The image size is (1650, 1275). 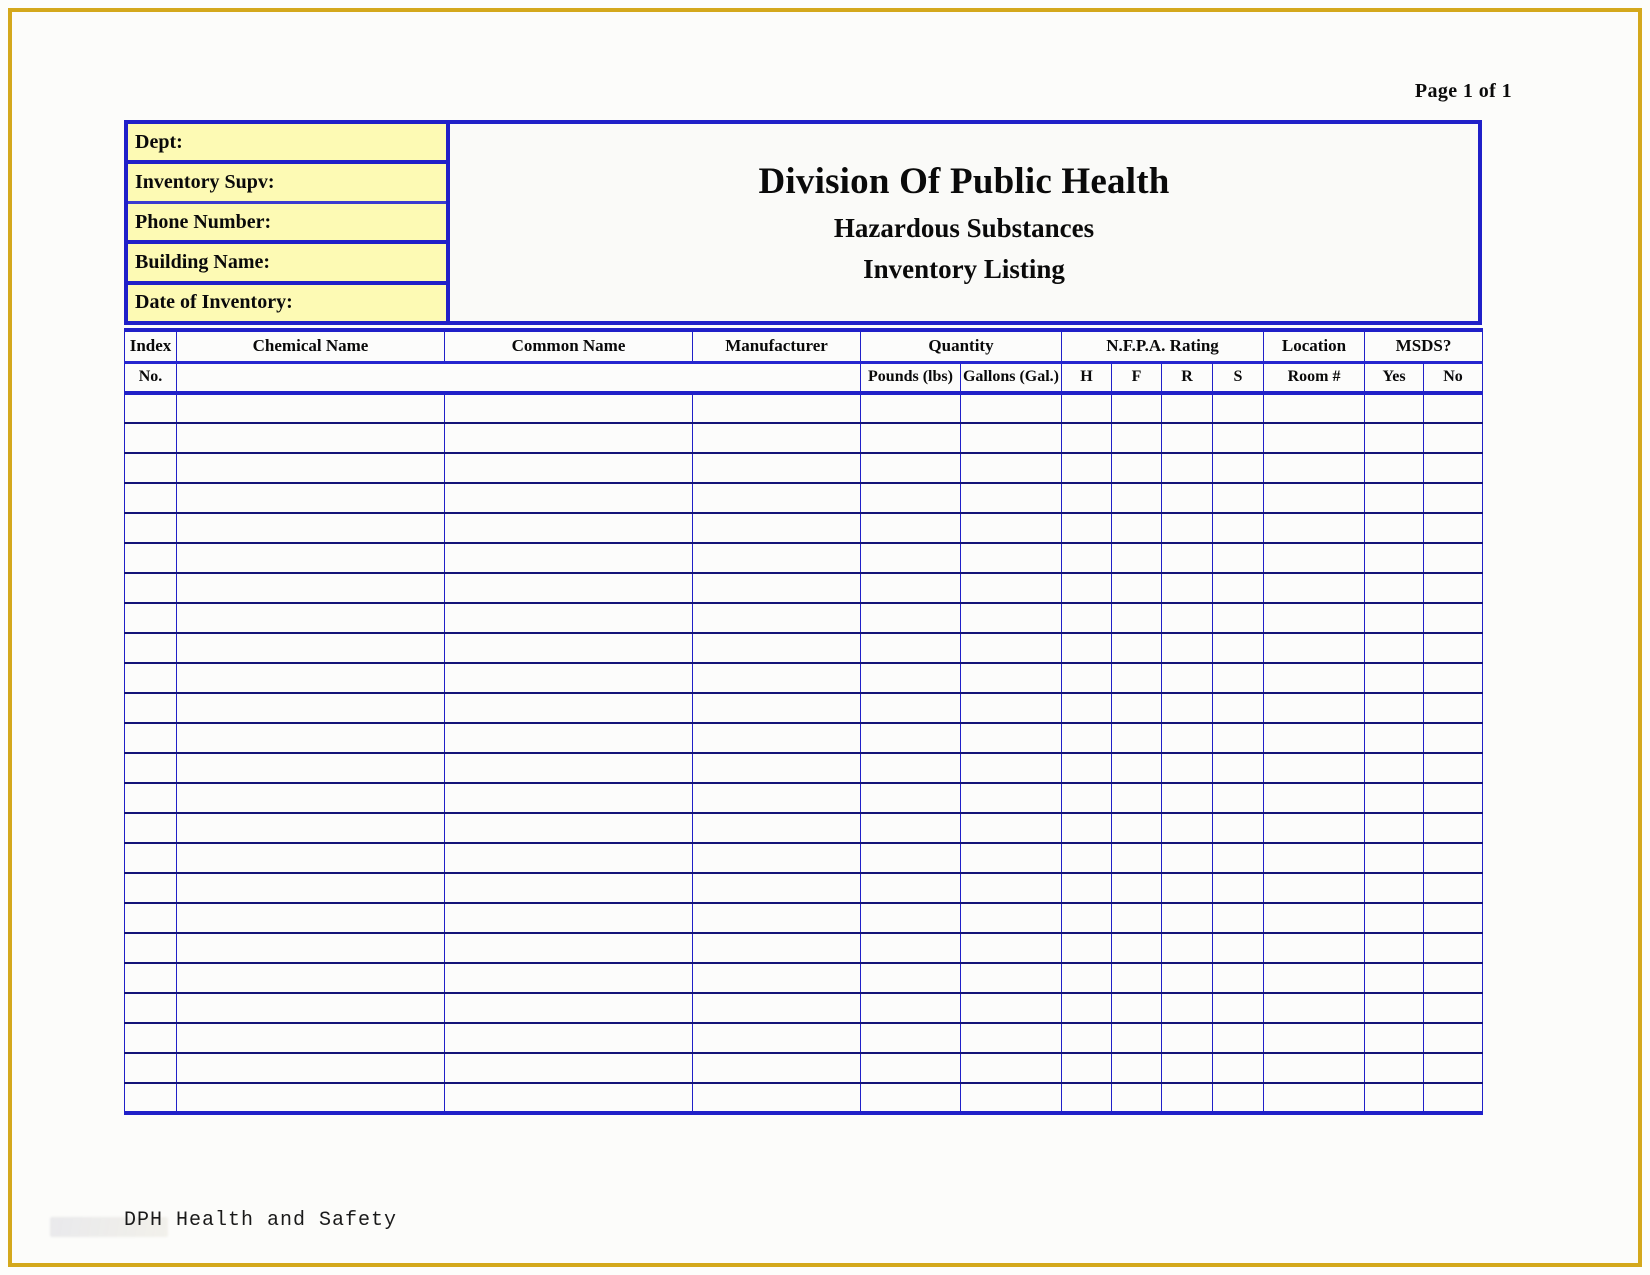 What do you see at coordinates (287, 303) in the screenshot?
I see `field-date-of-inventory: Date of Inventory:` at bounding box center [287, 303].